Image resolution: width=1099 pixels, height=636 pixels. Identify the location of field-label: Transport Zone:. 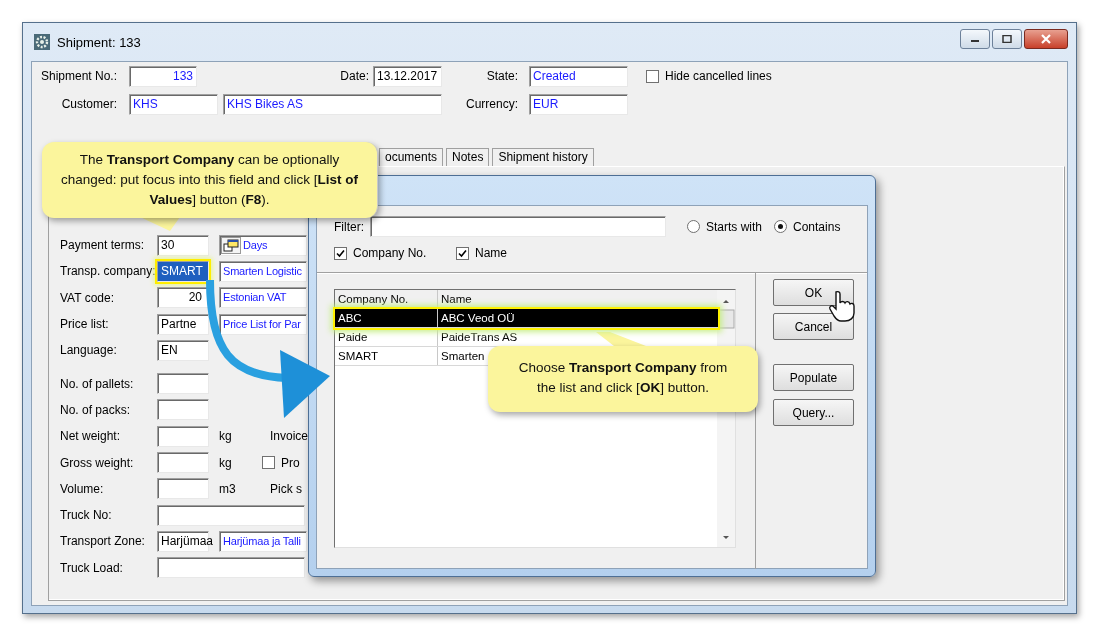
(103, 541).